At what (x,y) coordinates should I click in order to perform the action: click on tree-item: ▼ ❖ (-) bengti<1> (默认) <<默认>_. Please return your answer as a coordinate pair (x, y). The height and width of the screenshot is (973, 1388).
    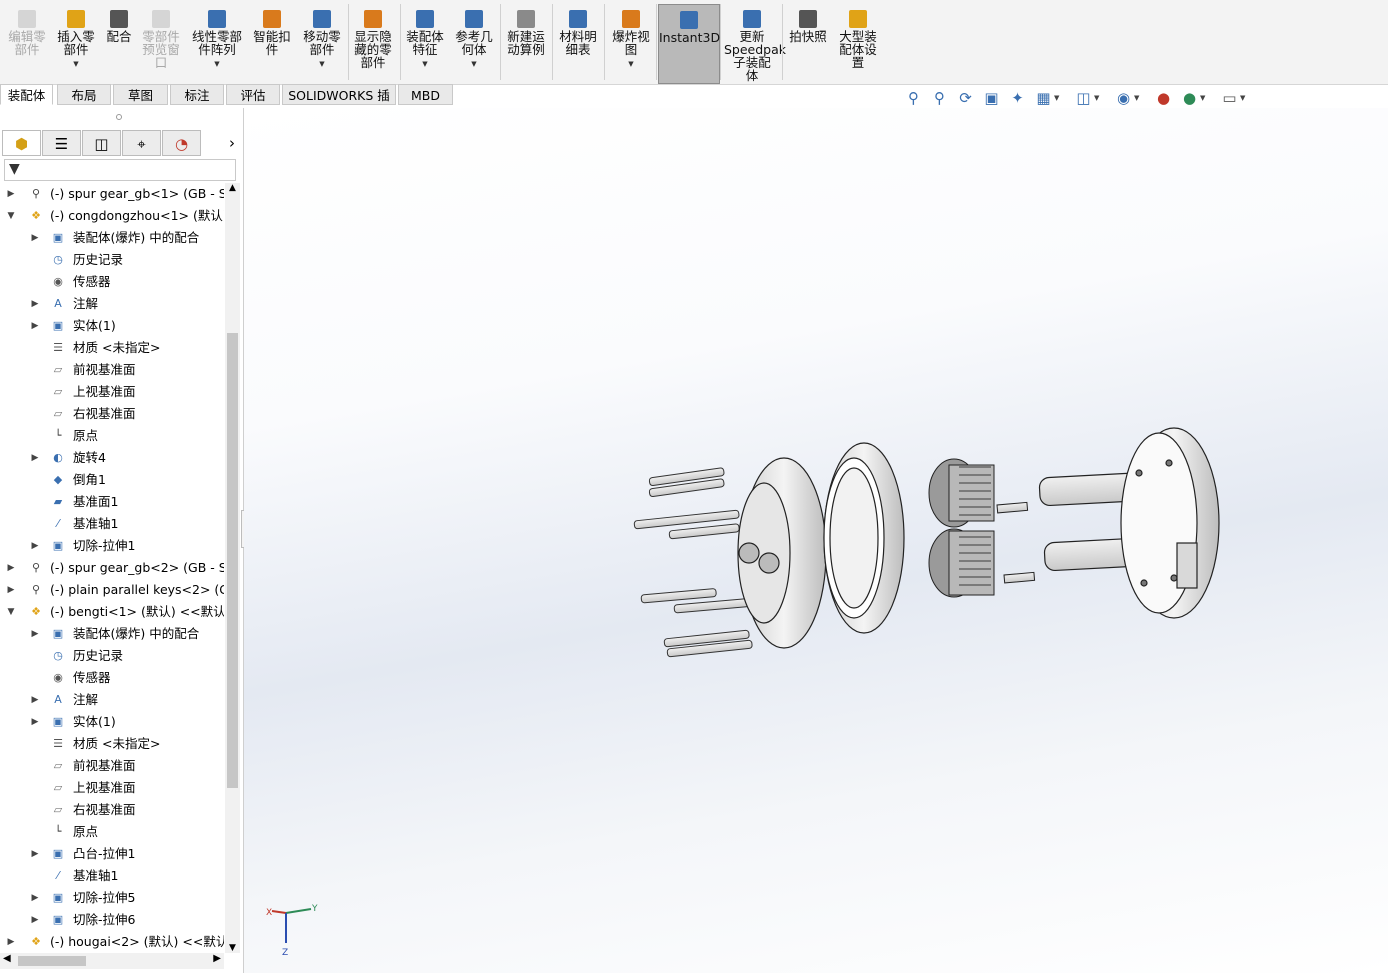
    Looking at the image, I should click on (112, 612).